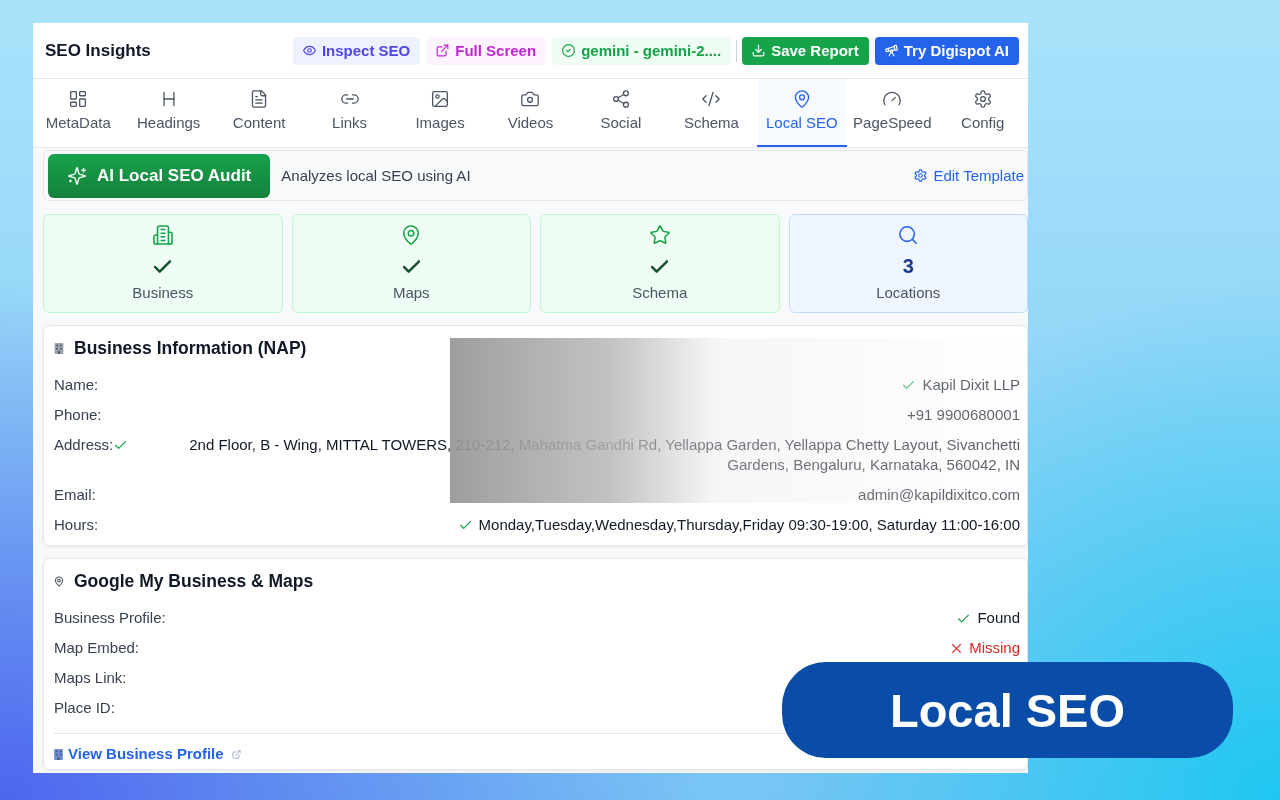 The height and width of the screenshot is (800, 1280). What do you see at coordinates (168, 113) in the screenshot?
I see `tab: Headings` at bounding box center [168, 113].